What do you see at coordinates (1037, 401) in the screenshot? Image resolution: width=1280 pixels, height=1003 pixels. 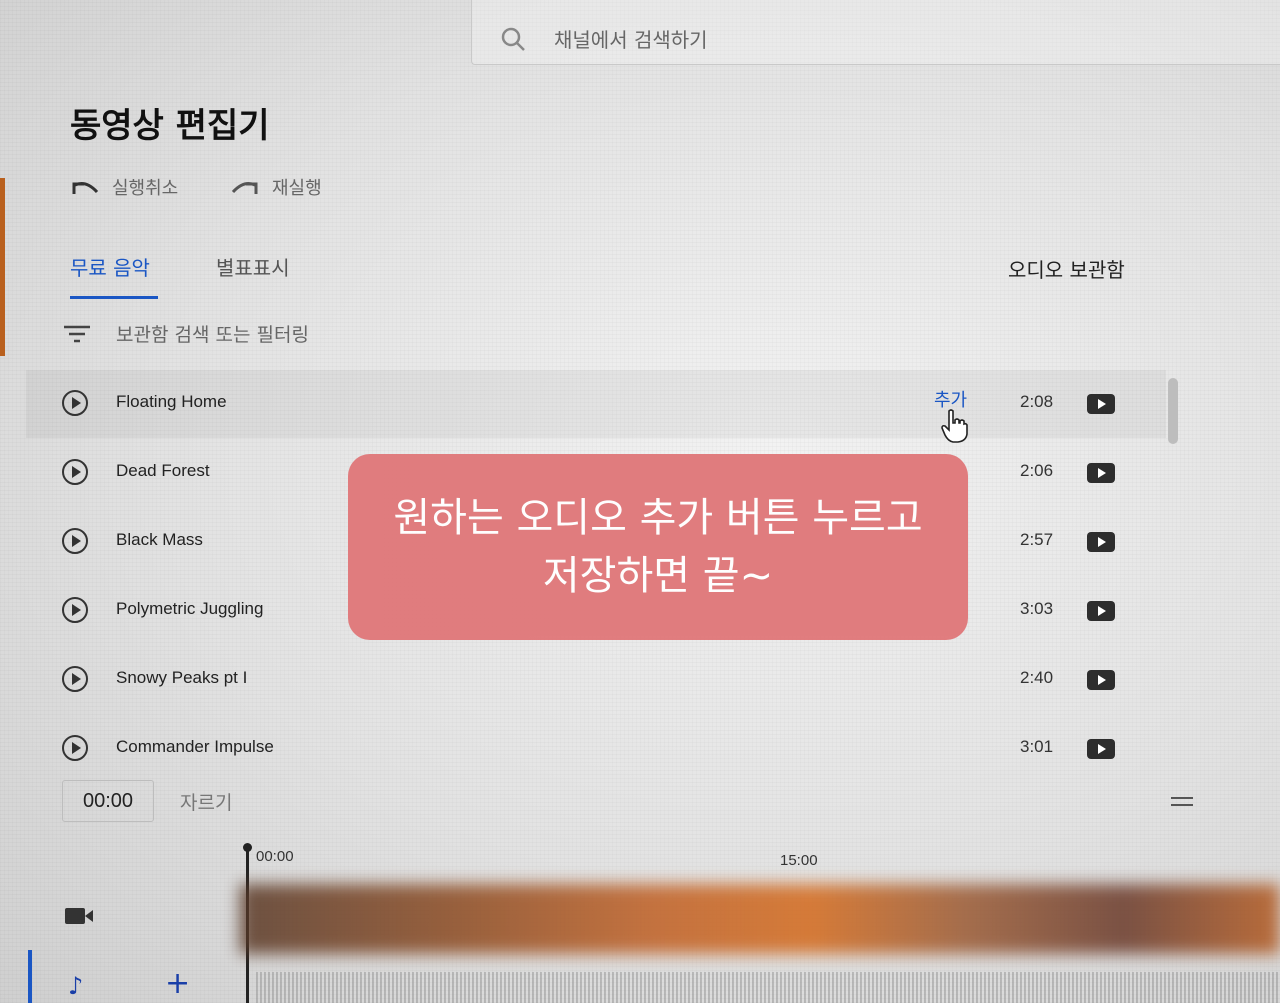 I see `track-duration: 2:08` at bounding box center [1037, 401].